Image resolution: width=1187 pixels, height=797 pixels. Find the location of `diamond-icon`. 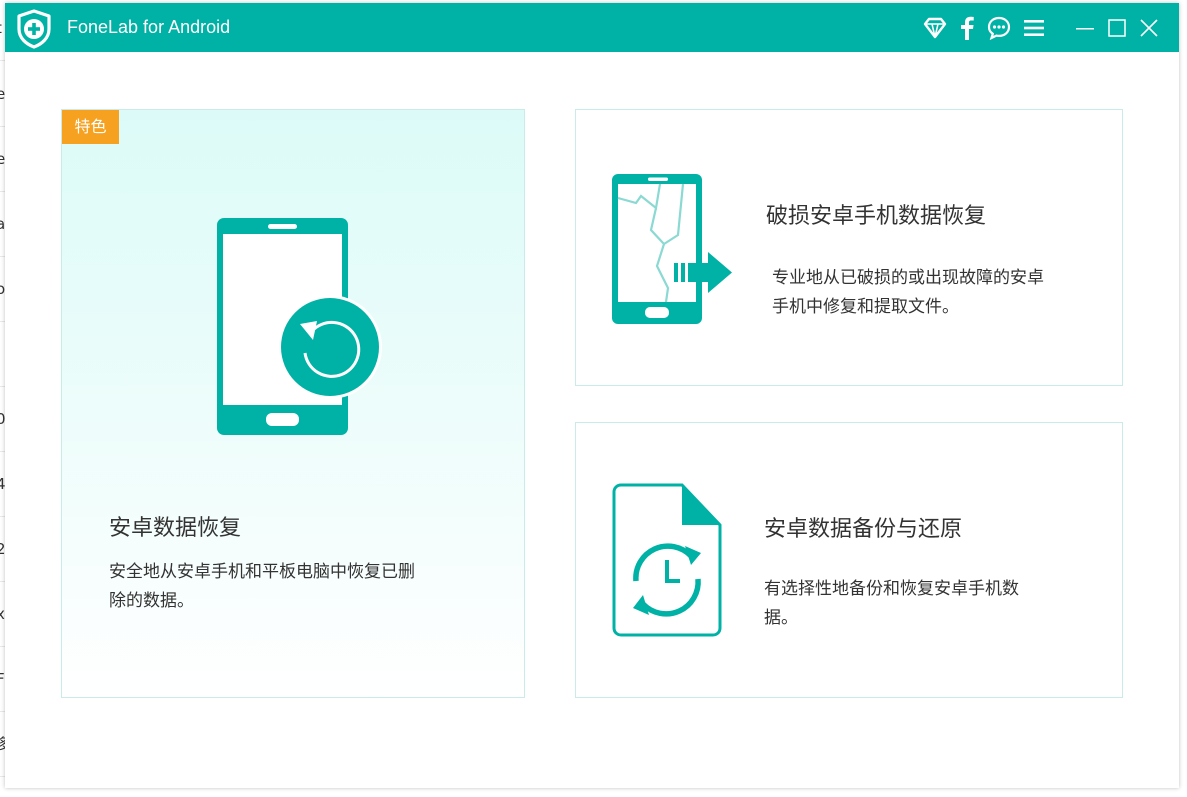

diamond-icon is located at coordinates (935, 28).